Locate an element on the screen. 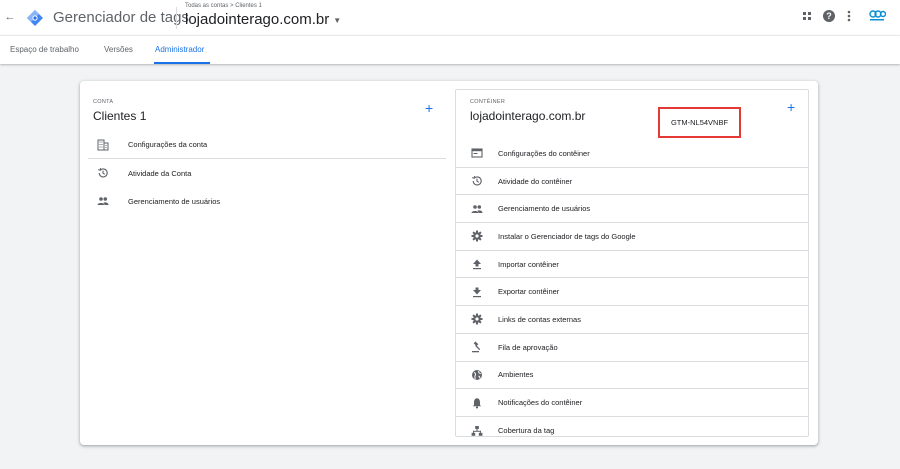 This screenshot has width=900, height=469. container-settings-icon is located at coordinates (477, 153).